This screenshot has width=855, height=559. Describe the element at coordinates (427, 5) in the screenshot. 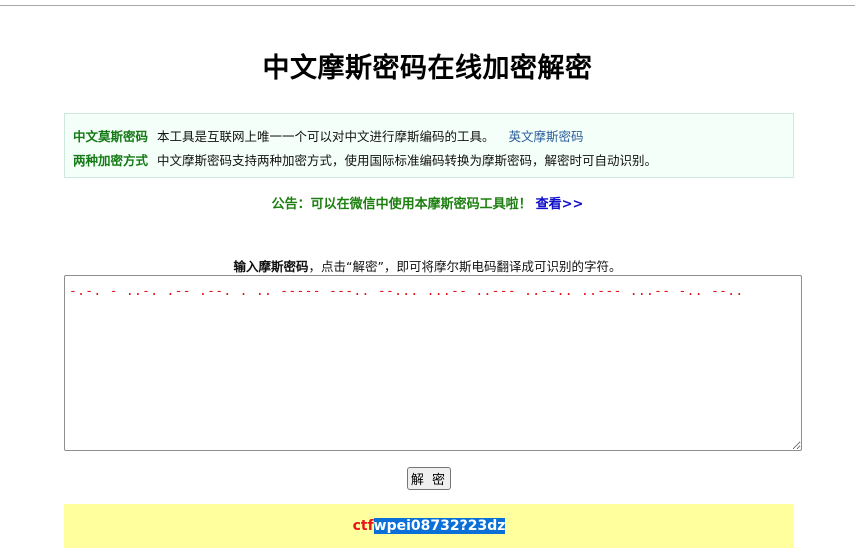

I see `top-divider` at that location.